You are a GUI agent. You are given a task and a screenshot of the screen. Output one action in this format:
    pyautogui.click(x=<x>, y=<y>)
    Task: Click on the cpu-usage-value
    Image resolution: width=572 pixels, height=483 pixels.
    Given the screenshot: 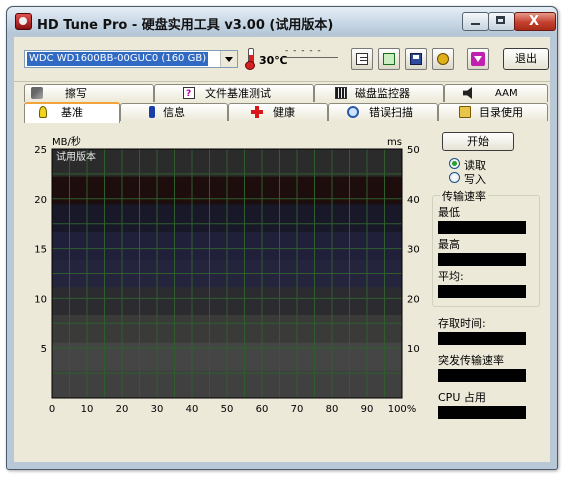 What is the action you would take?
    pyautogui.click(x=482, y=412)
    